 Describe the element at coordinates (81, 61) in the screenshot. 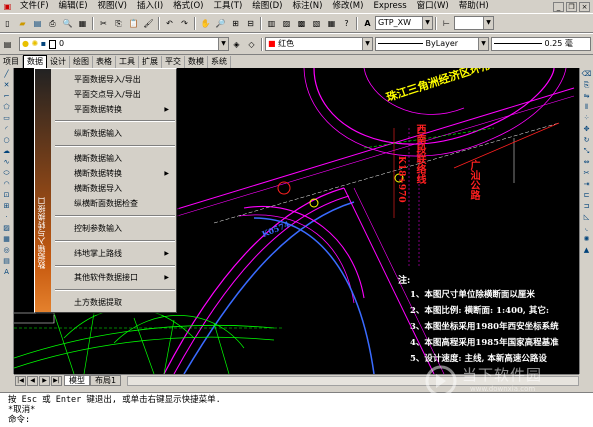

I see `tab-drawing: 绘图` at that location.